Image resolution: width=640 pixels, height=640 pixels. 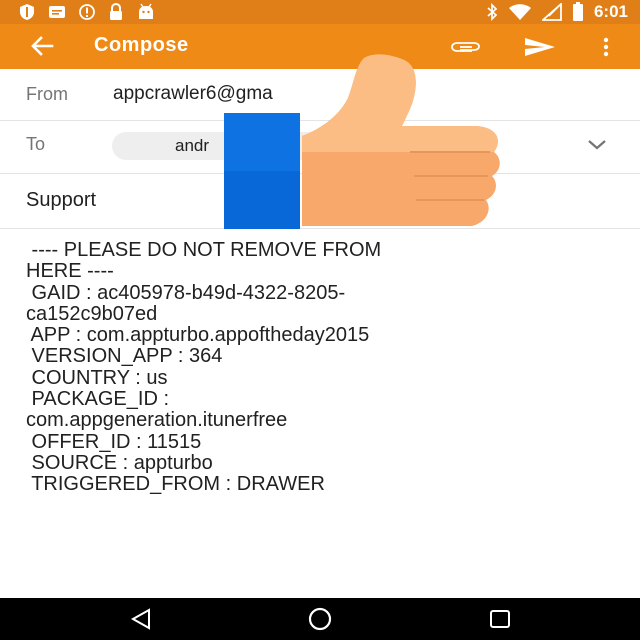 I want to click on nav-recents-button, so click(x=500, y=619).